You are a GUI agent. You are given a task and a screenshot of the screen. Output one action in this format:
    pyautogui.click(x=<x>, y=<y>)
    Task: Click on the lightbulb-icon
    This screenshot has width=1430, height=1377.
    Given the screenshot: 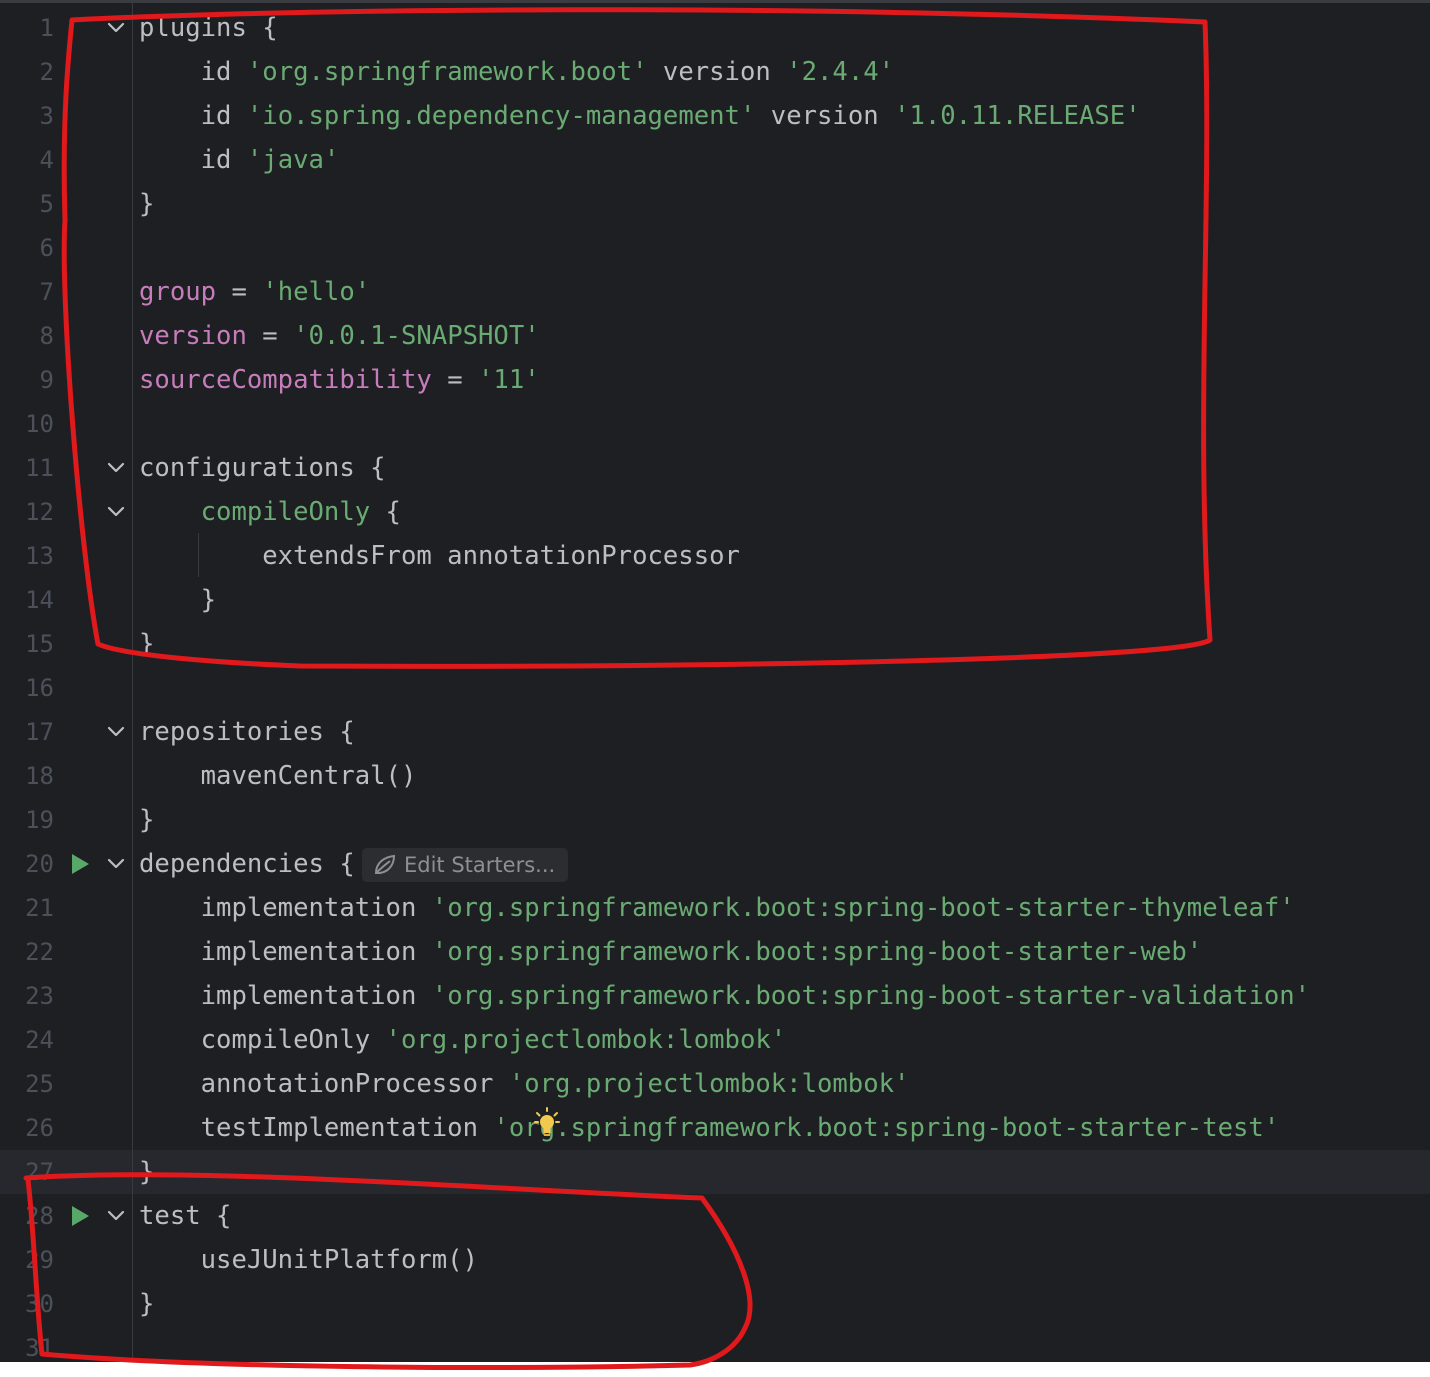 What is the action you would take?
    pyautogui.click(x=547, y=1123)
    